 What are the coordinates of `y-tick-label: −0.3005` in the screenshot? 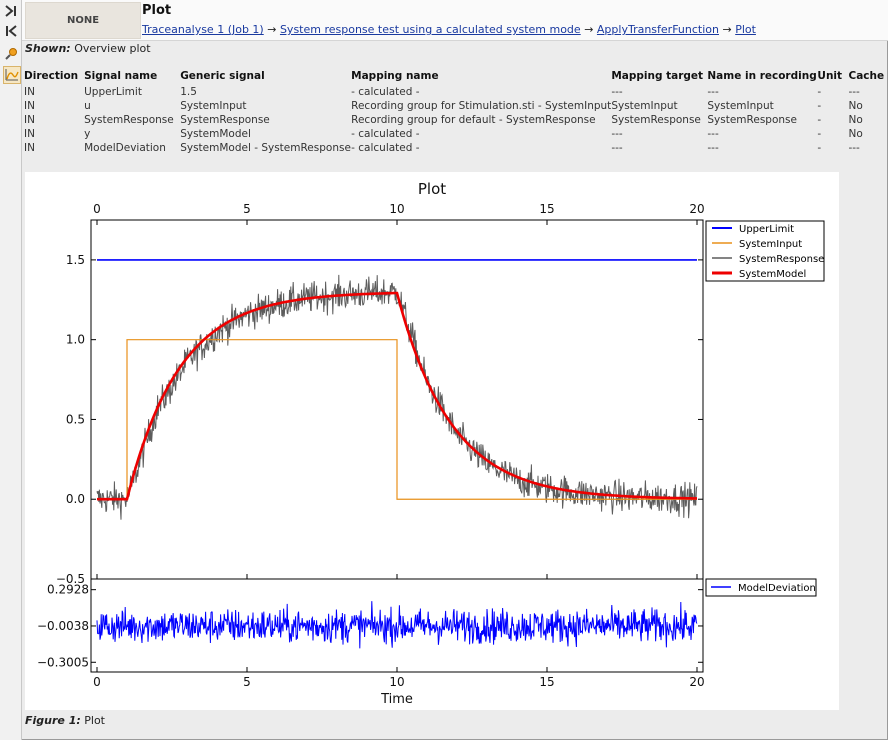 It's located at (63, 662).